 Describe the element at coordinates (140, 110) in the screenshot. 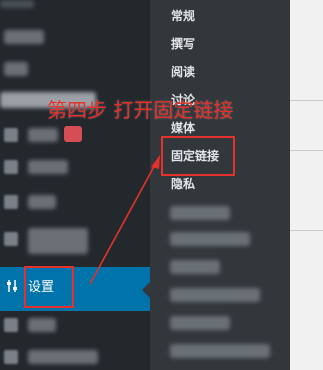

I see `step-annotation-text: 第四步 打开固定链接` at that location.